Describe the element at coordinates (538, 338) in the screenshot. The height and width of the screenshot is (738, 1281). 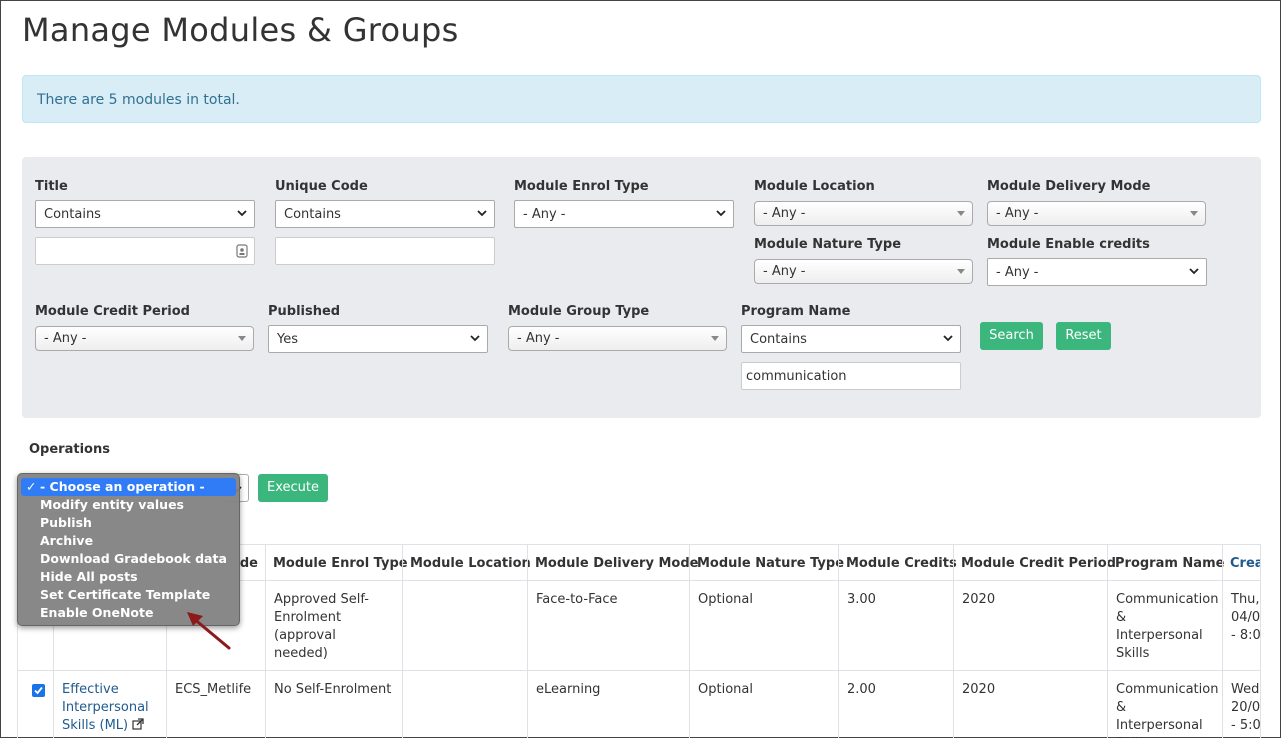
I see `group-type-value: - Any -` at that location.